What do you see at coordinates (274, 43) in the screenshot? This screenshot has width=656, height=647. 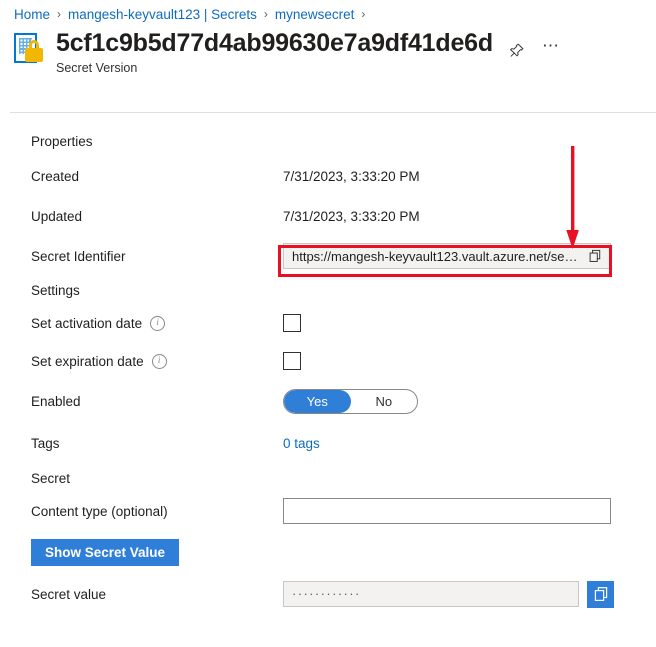 I see `page-title: 5cf1c9b5d77d4ab99630e7a9df41de6d` at bounding box center [274, 43].